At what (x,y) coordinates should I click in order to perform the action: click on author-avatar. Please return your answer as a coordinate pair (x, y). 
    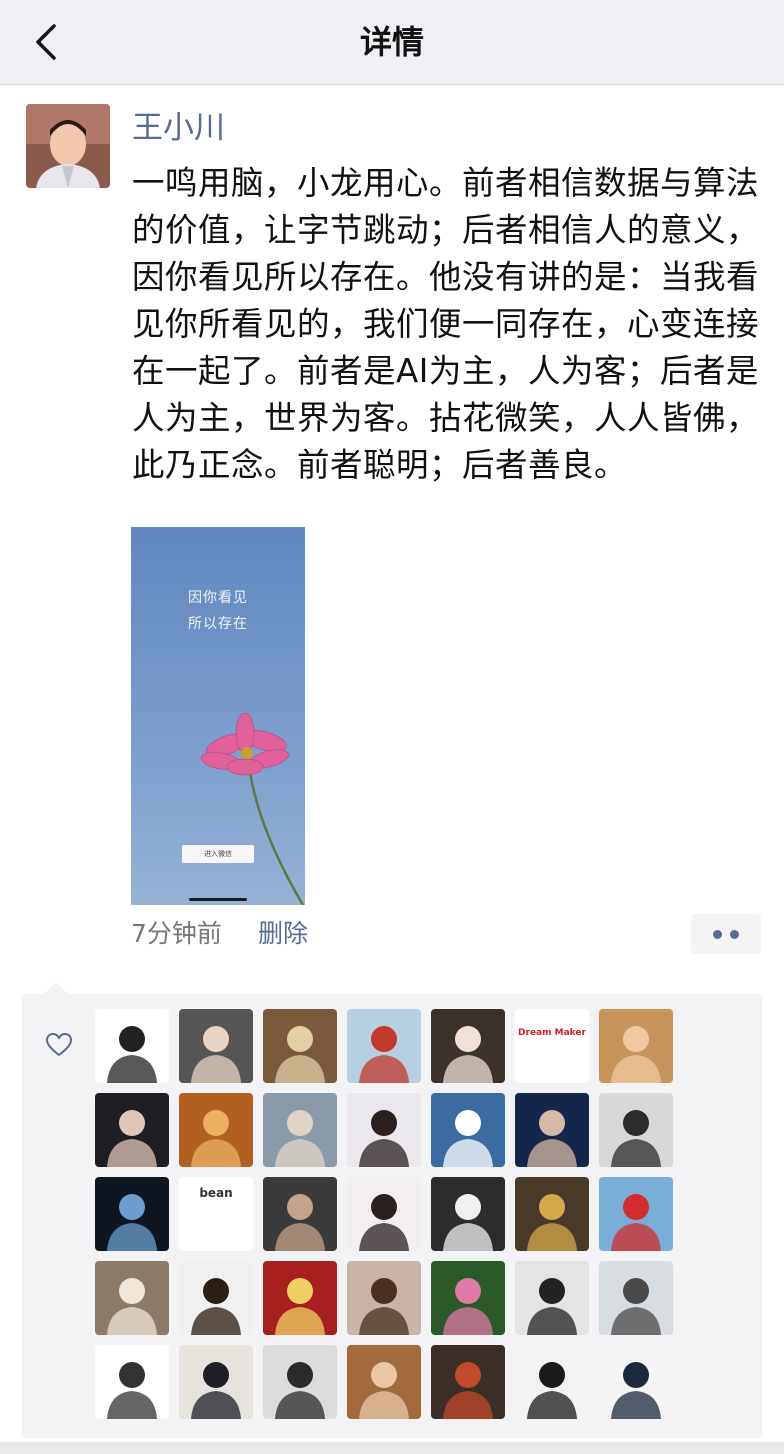
    Looking at the image, I should click on (68, 146).